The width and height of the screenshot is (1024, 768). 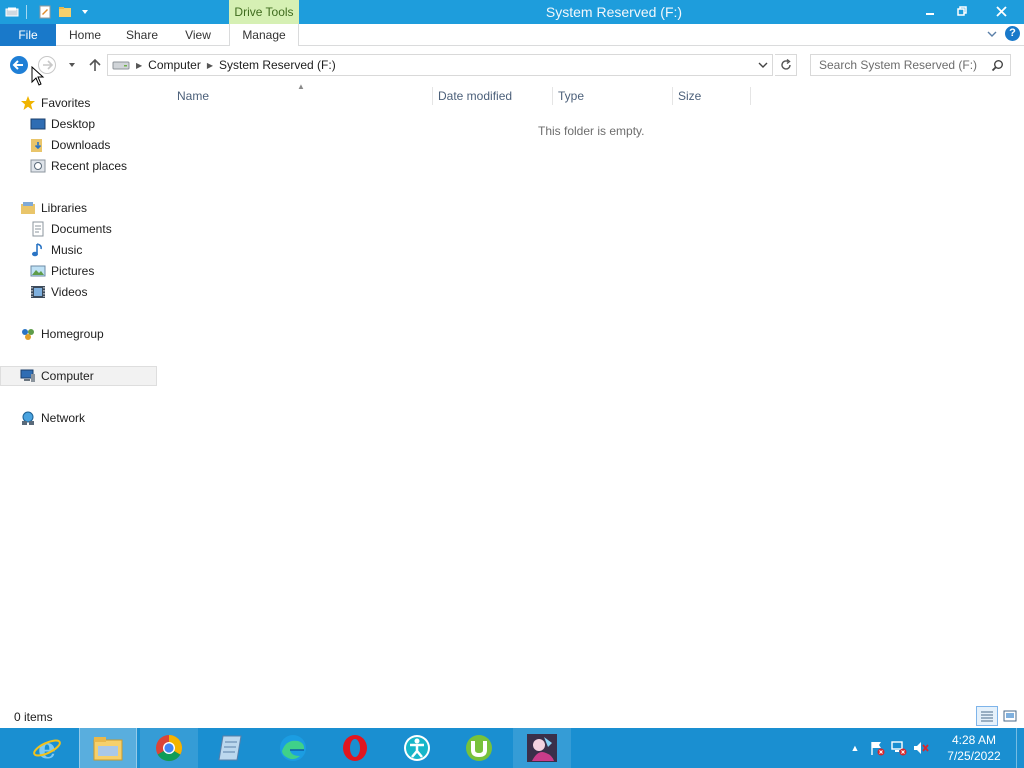 I want to click on search-input, so click(x=900, y=65).